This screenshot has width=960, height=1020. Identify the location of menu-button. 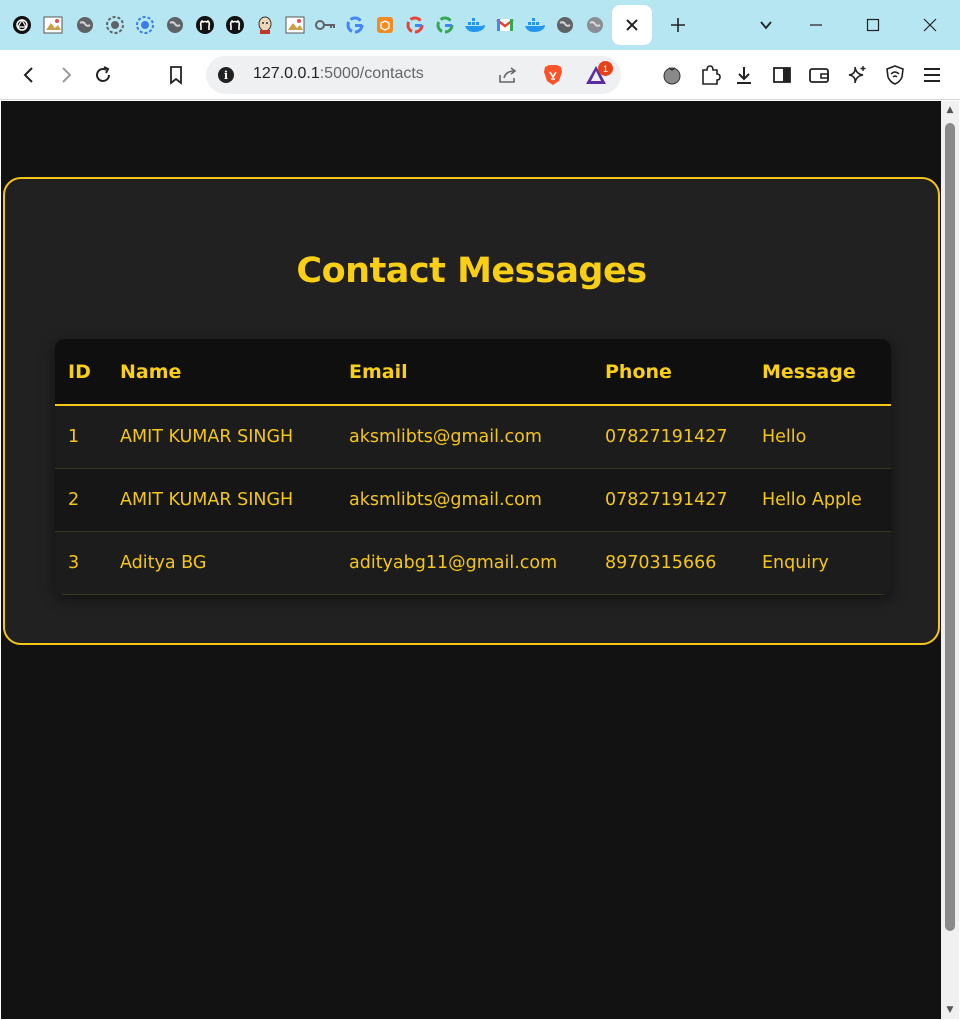
(932, 75).